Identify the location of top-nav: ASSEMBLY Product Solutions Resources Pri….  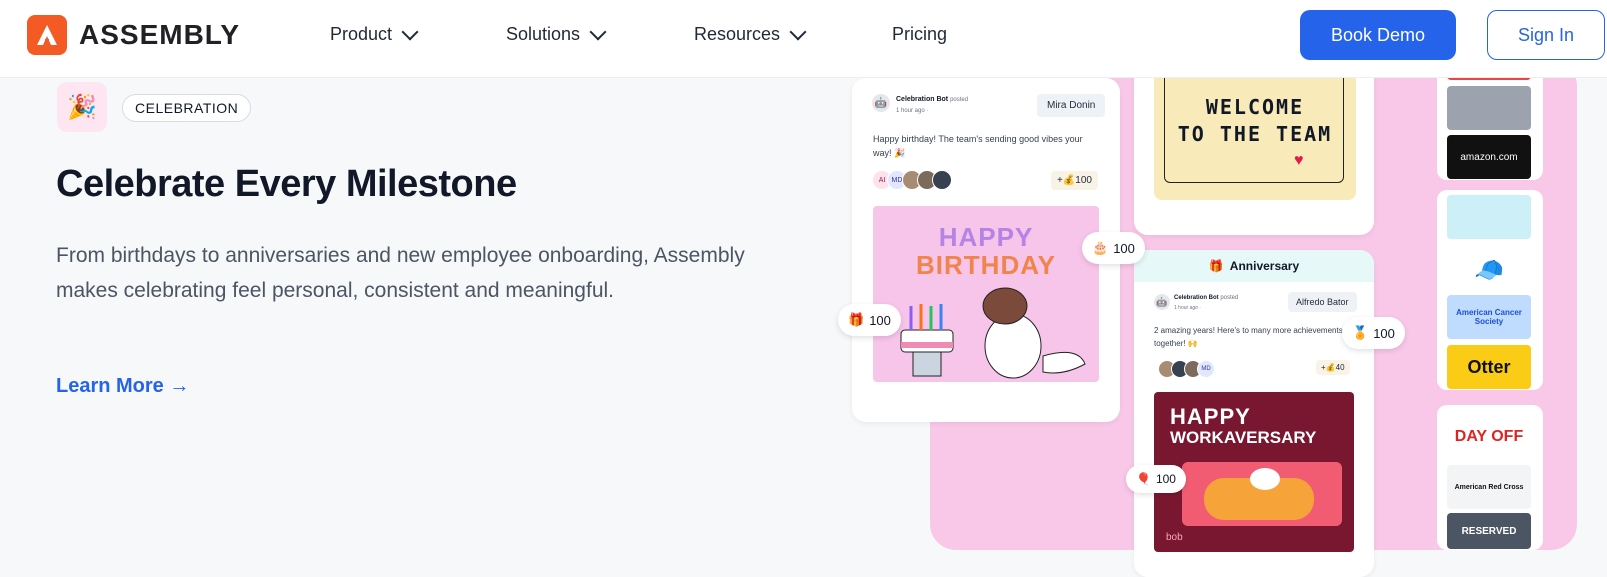
(803, 39).